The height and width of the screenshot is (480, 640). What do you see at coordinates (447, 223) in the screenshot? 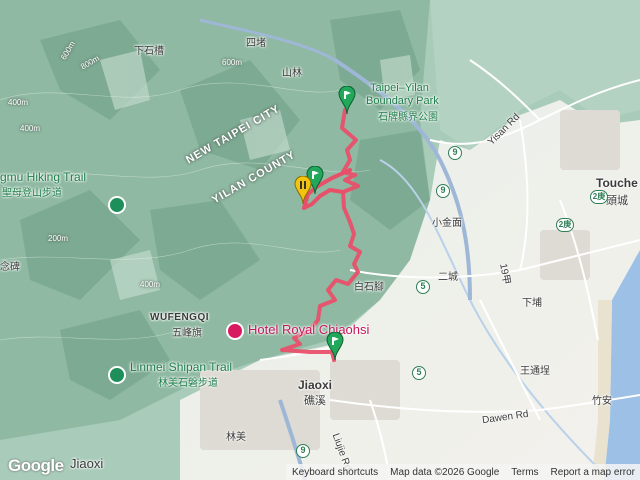
I see `place-label-xiaojin: 小金面` at bounding box center [447, 223].